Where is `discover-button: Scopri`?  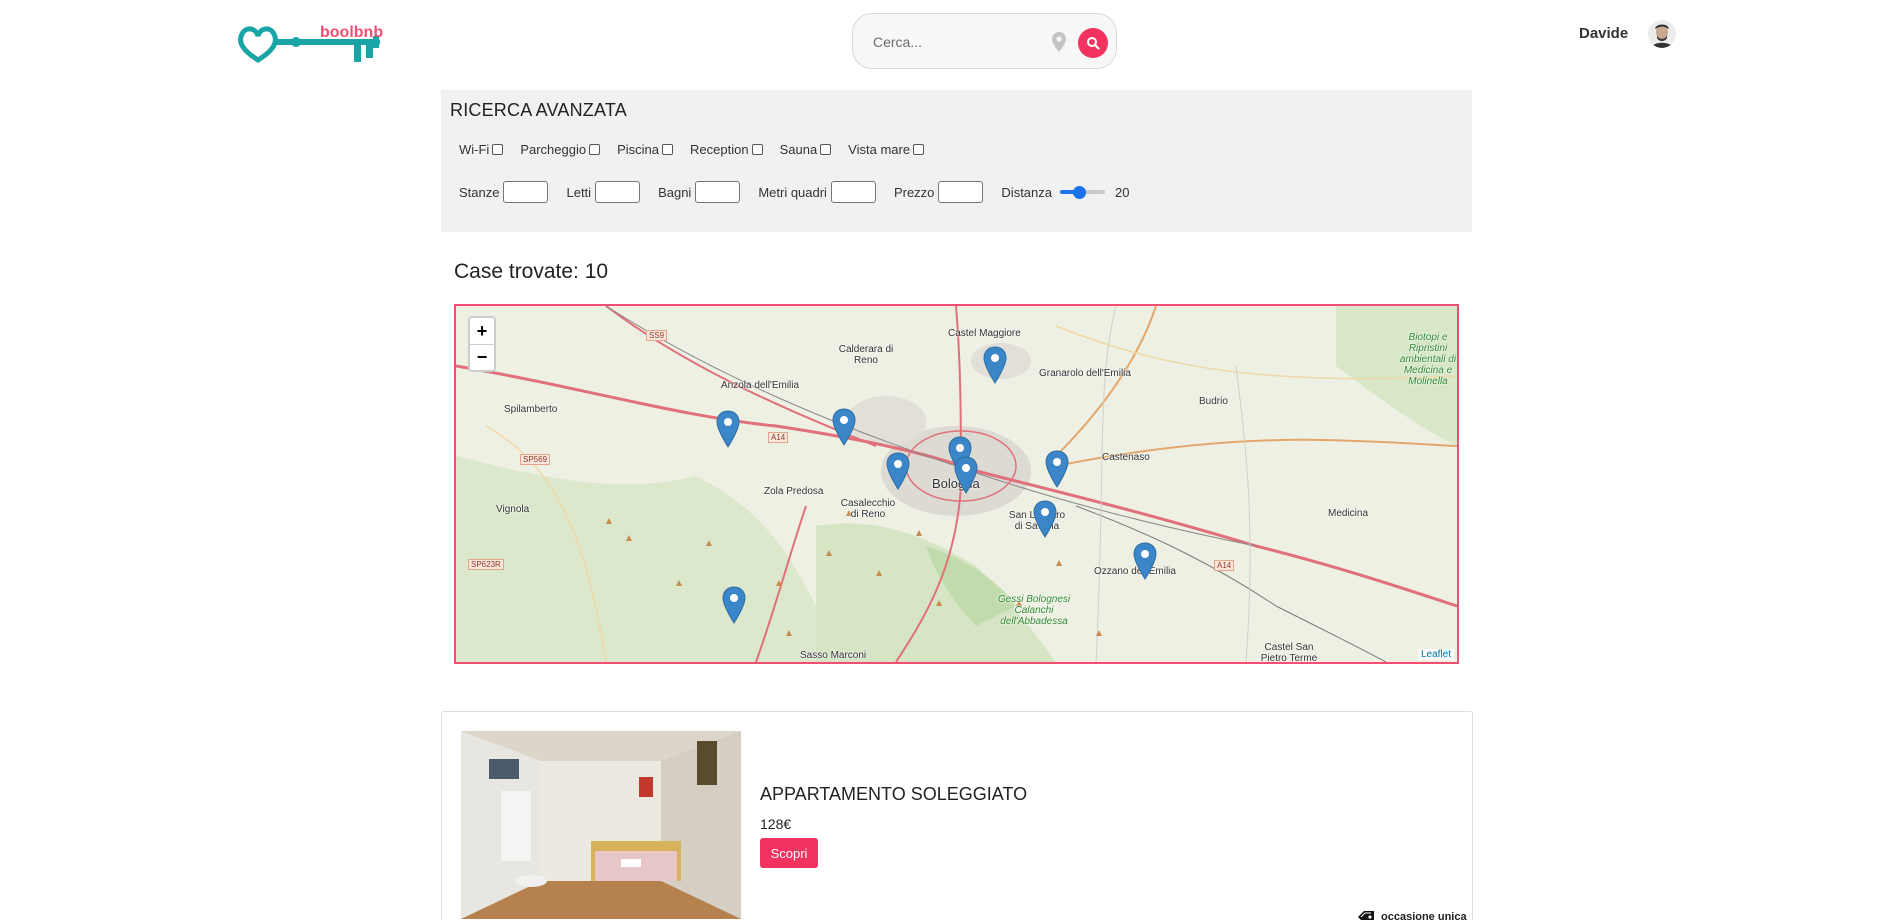
discover-button: Scopri is located at coordinates (789, 853).